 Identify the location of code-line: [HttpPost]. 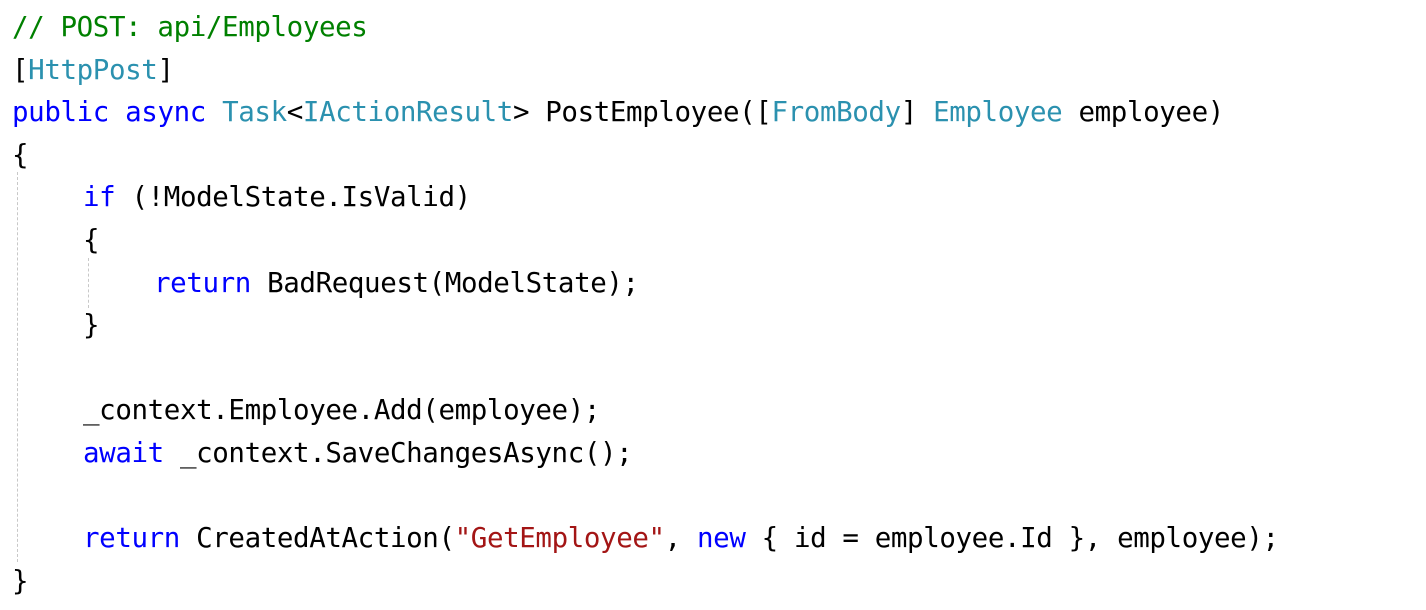
(645, 70).